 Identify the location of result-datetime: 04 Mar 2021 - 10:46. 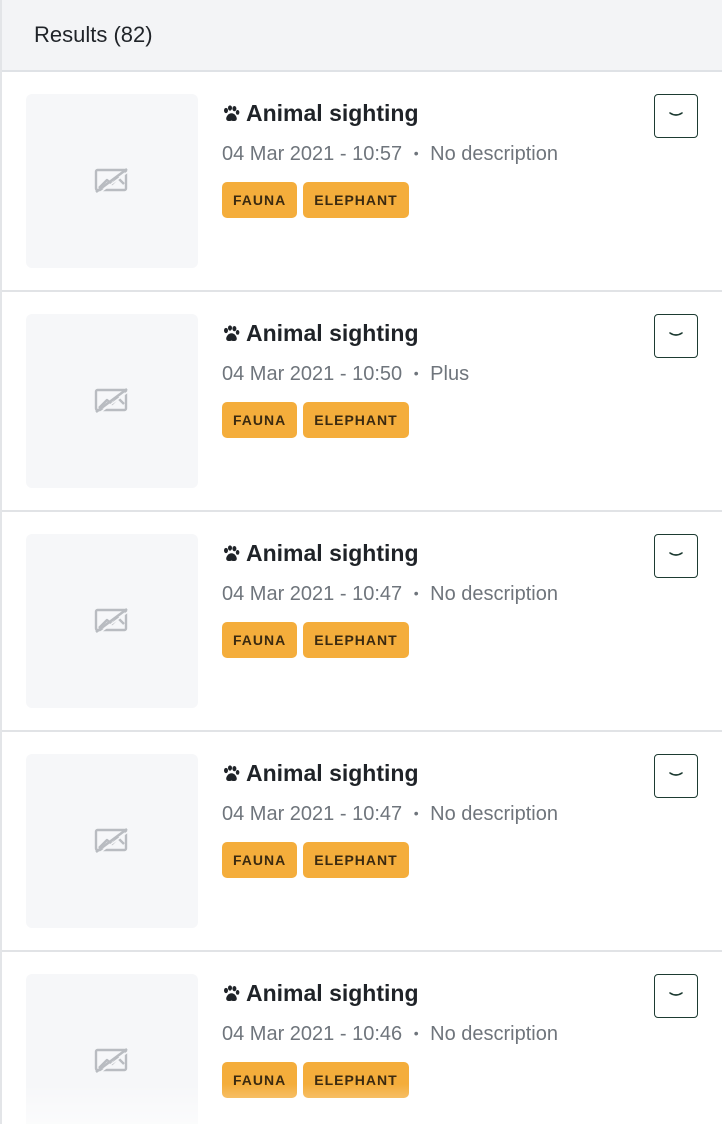
(312, 1034).